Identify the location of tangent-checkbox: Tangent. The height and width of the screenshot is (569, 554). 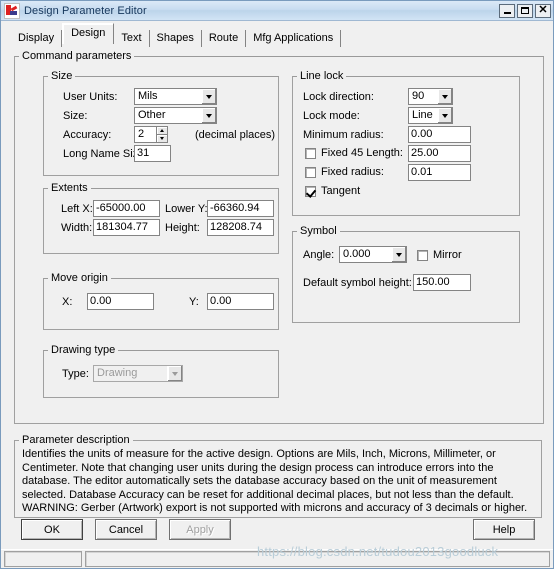
(332, 191).